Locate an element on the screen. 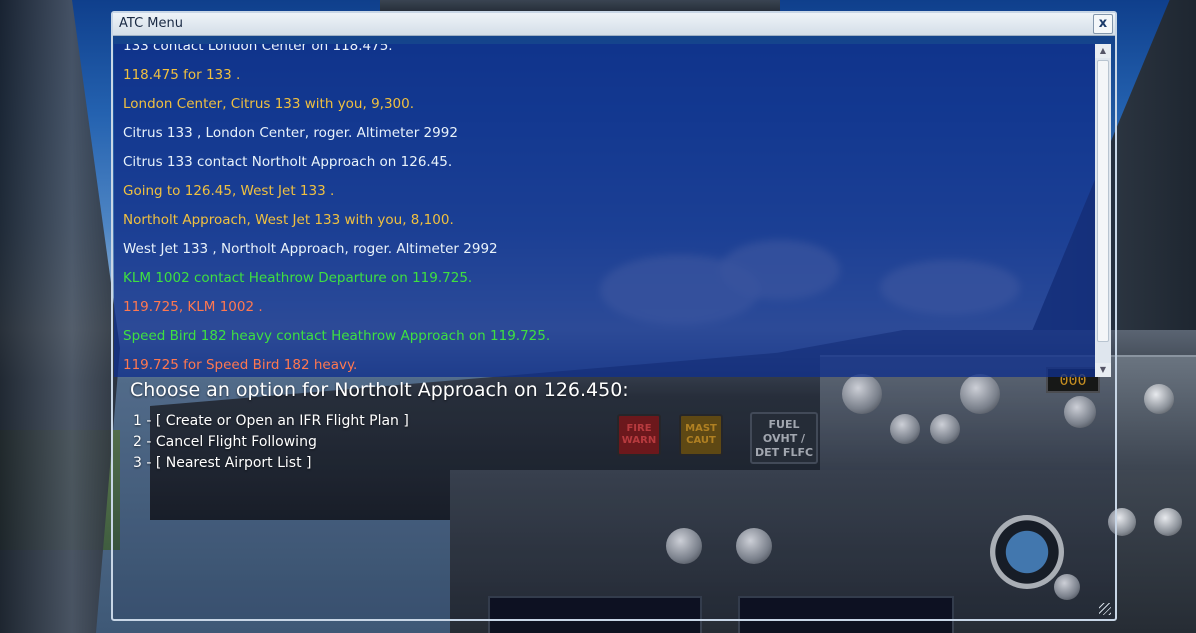 Image resolution: width=1196 pixels, height=633 pixels. log-scrollbar: ▲ ▼ is located at coordinates (1103, 210).